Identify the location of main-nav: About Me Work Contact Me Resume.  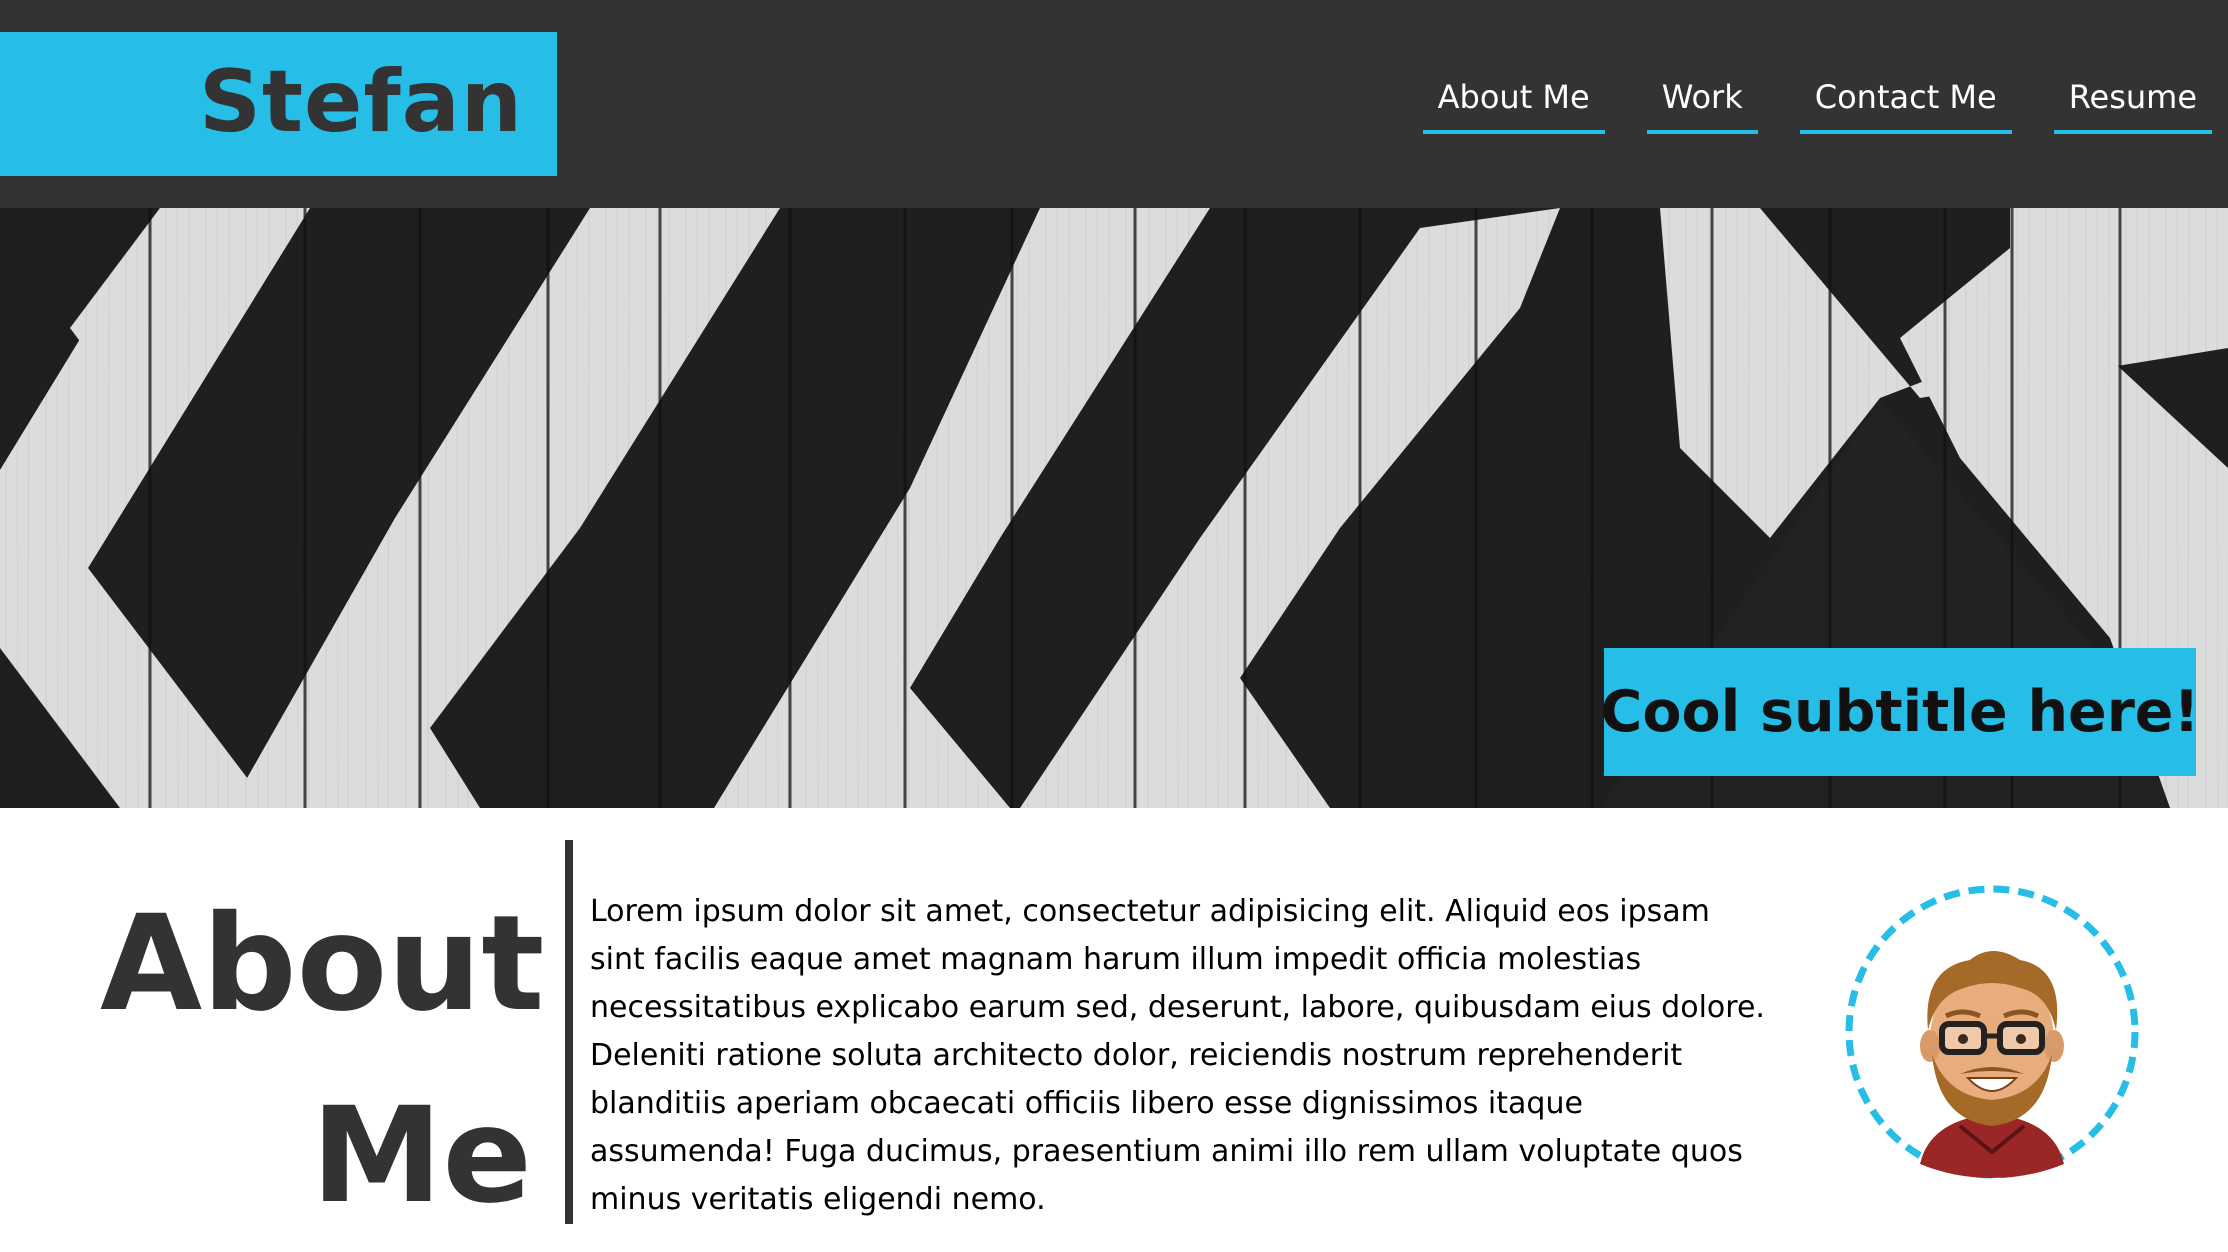
(1817, 106).